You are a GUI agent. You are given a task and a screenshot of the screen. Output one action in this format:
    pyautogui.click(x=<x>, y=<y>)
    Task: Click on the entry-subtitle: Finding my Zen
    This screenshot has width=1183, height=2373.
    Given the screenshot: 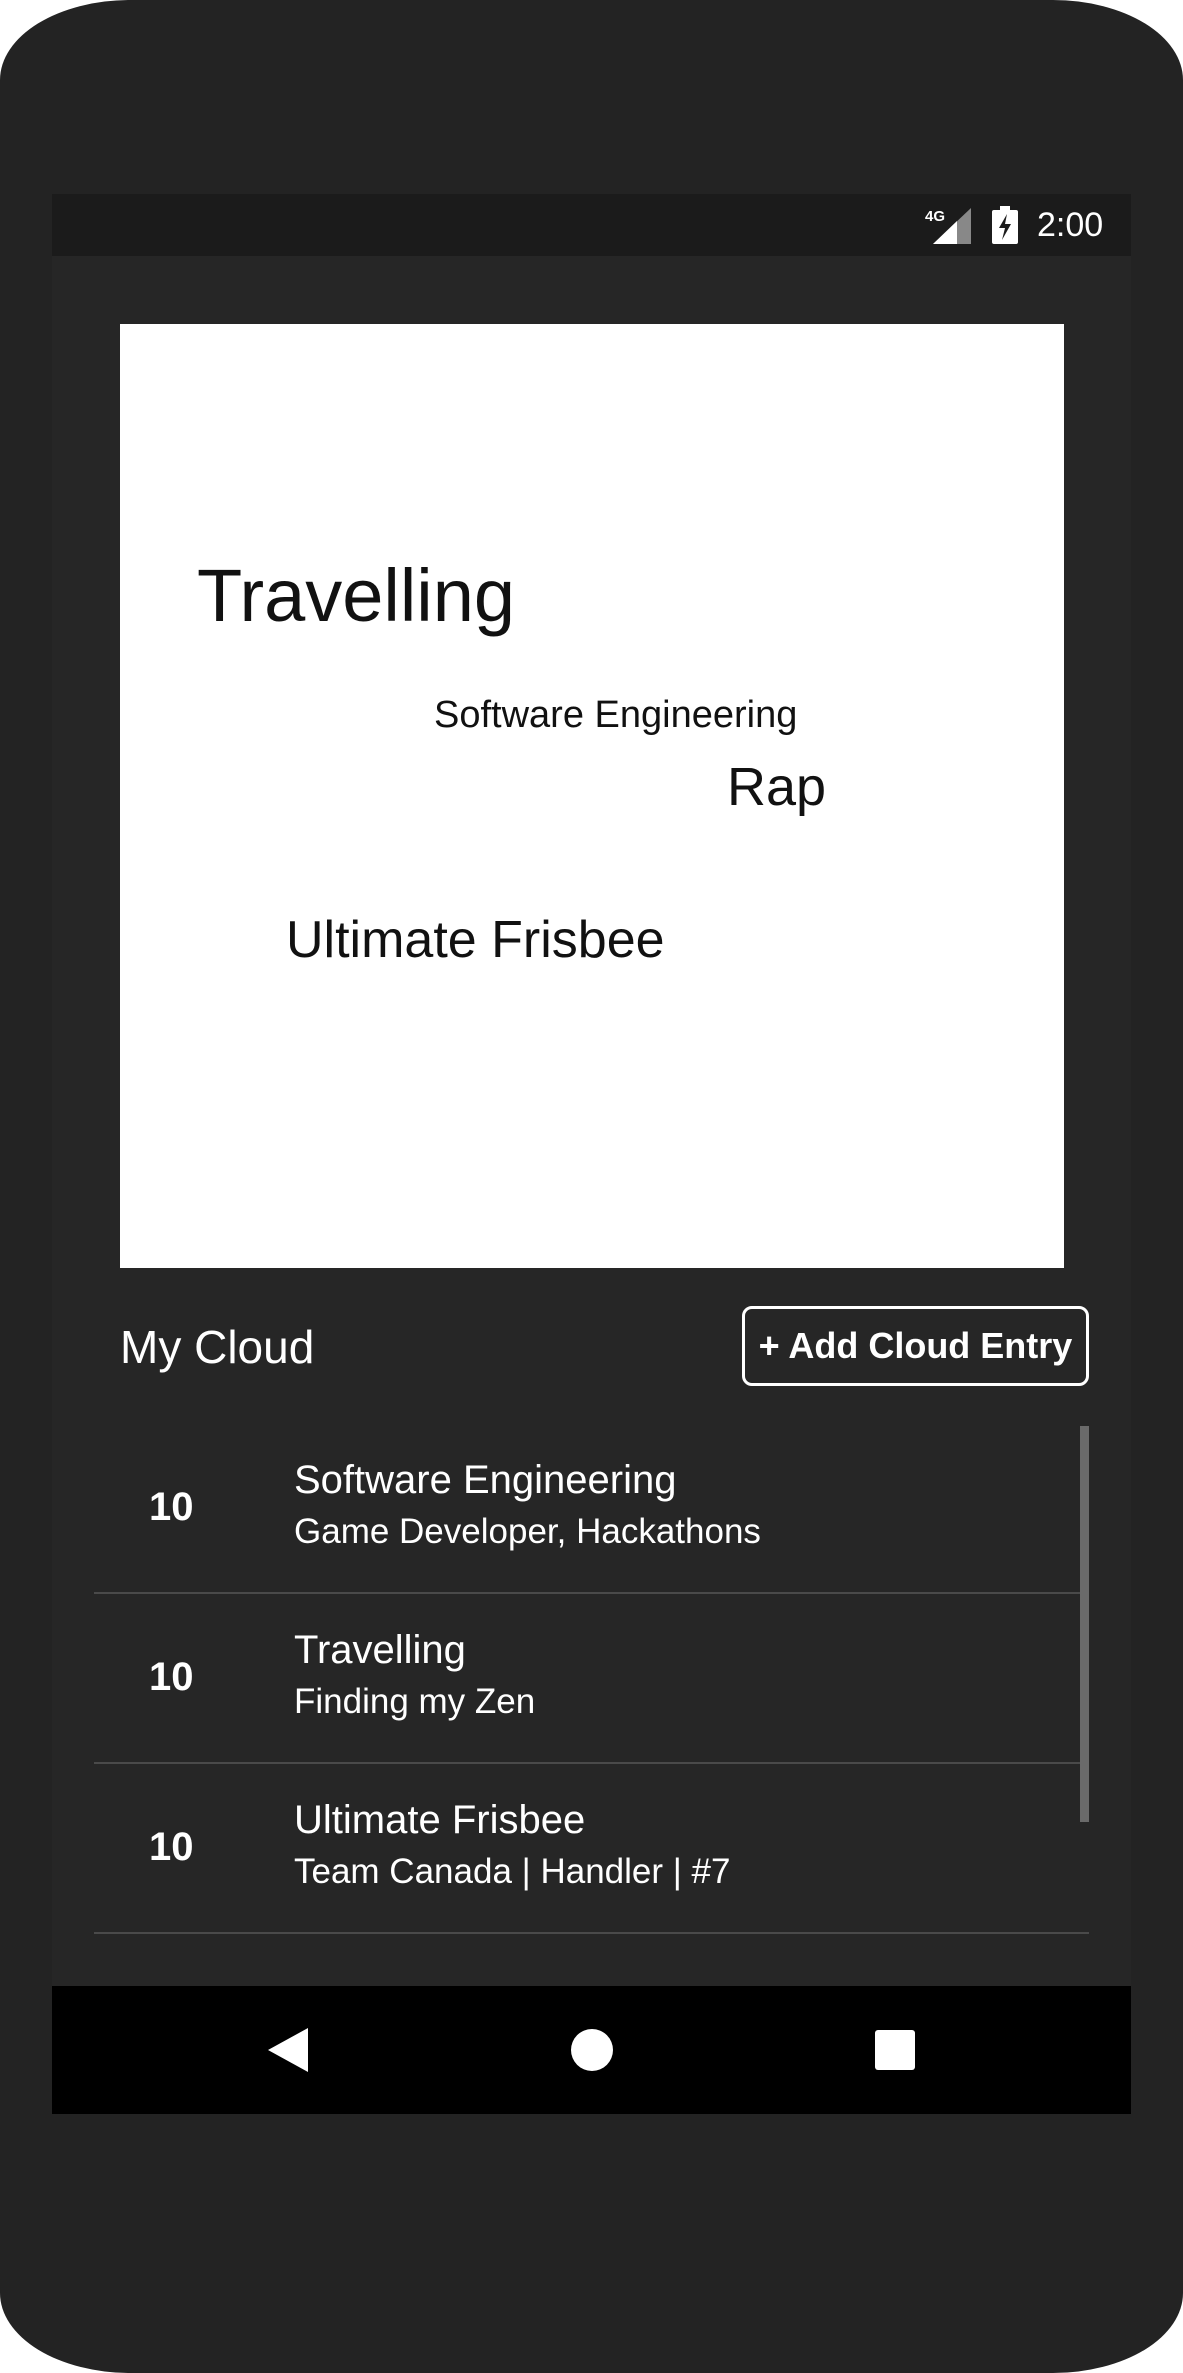 What is the action you would take?
    pyautogui.click(x=415, y=1701)
    